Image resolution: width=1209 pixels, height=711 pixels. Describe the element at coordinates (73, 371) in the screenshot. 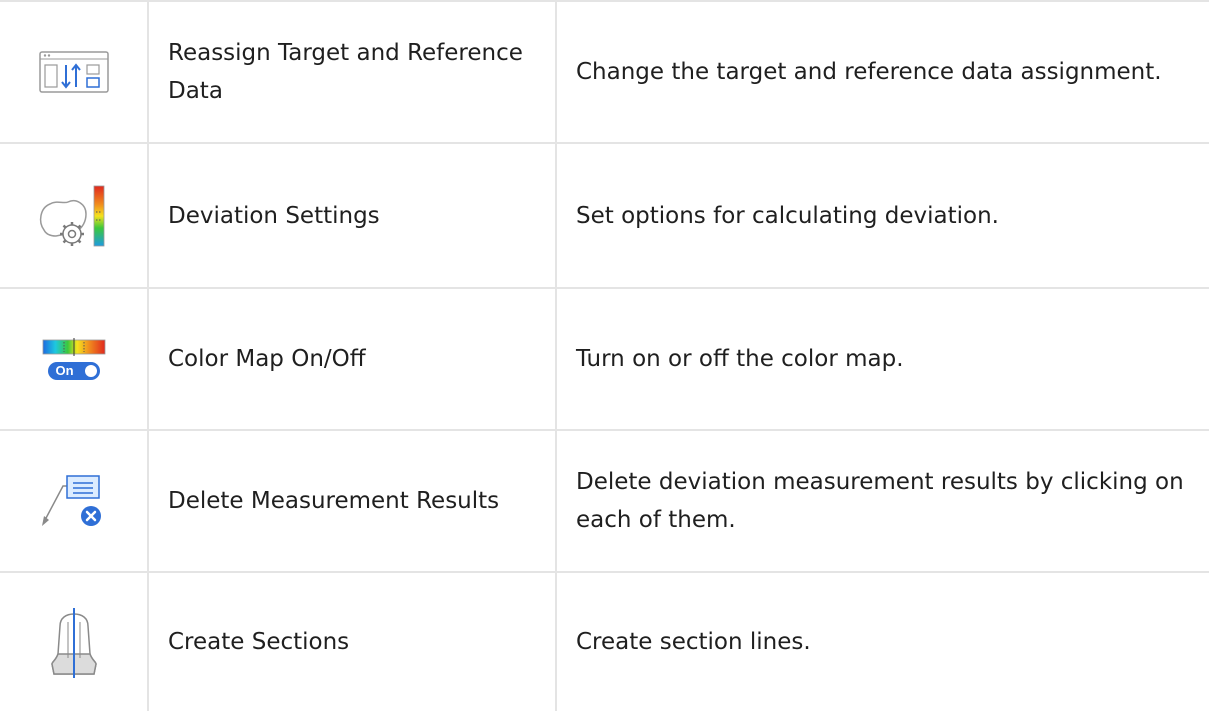

I see `on-toggle: On` at that location.